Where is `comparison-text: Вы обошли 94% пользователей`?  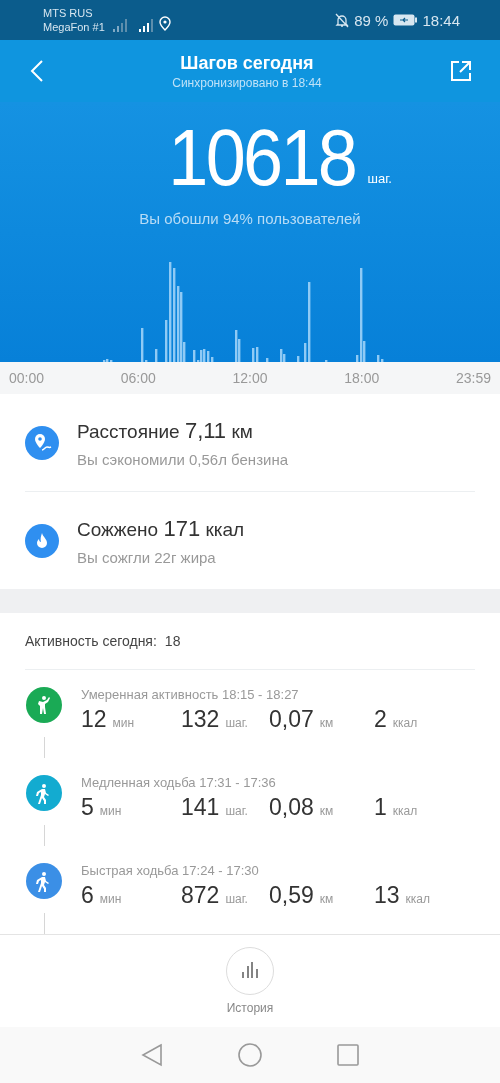 comparison-text: Вы обошли 94% пользователей is located at coordinates (250, 218).